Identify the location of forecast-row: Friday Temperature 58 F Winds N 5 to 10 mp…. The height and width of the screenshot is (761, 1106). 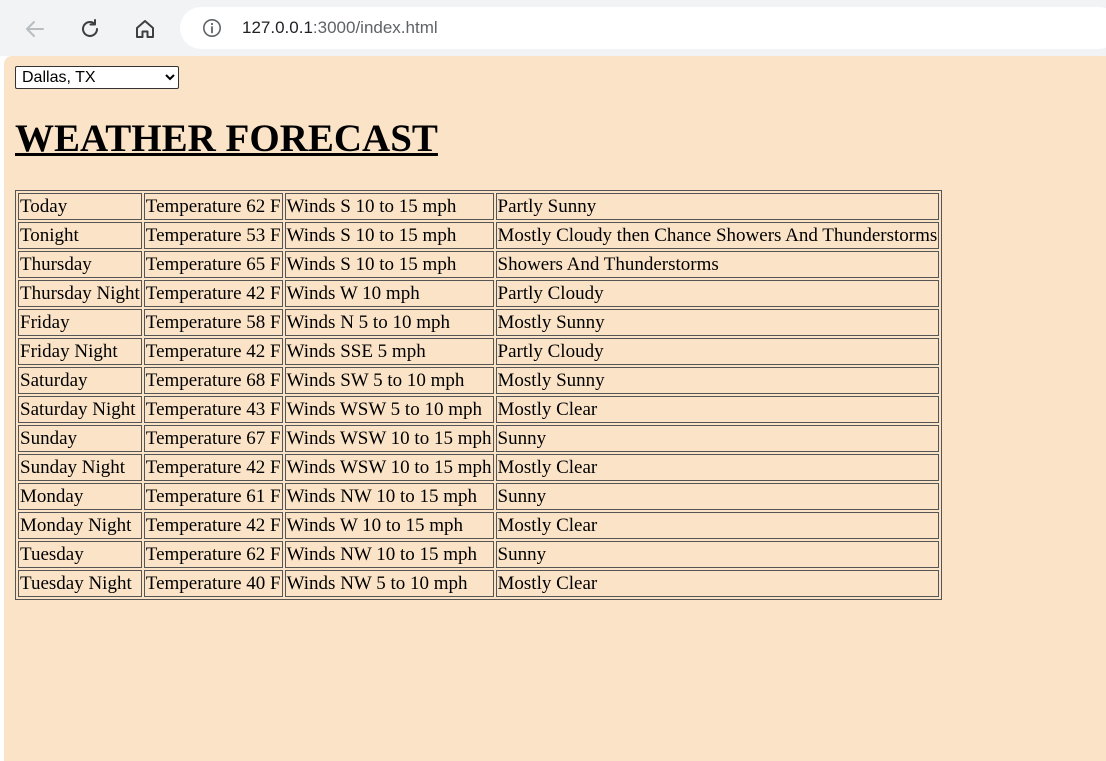
(479, 322).